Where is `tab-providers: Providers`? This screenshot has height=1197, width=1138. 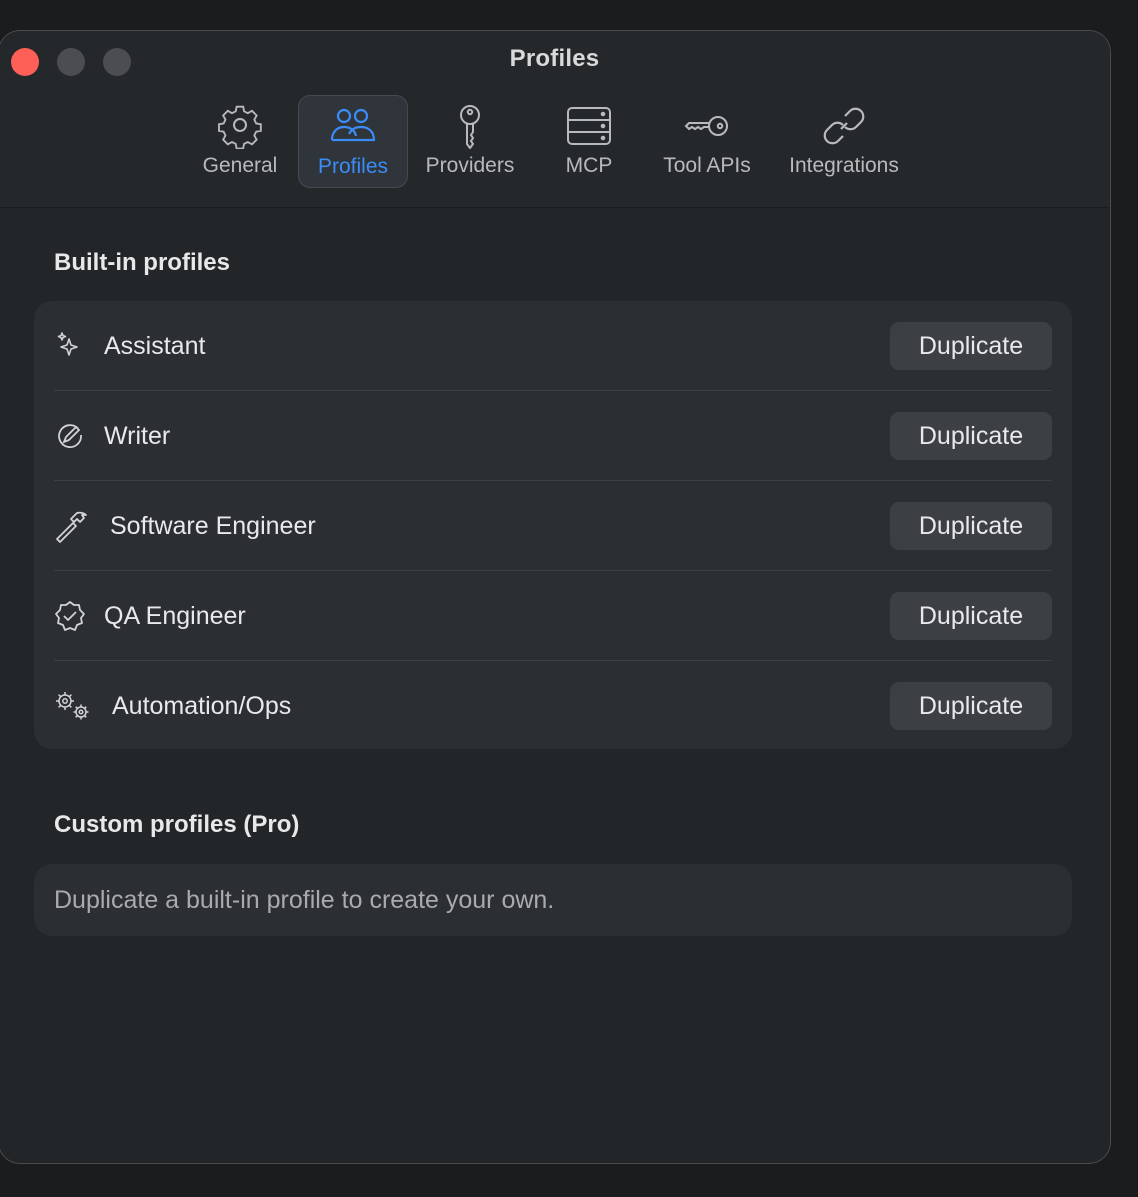 tab-providers: Providers is located at coordinates (470, 141).